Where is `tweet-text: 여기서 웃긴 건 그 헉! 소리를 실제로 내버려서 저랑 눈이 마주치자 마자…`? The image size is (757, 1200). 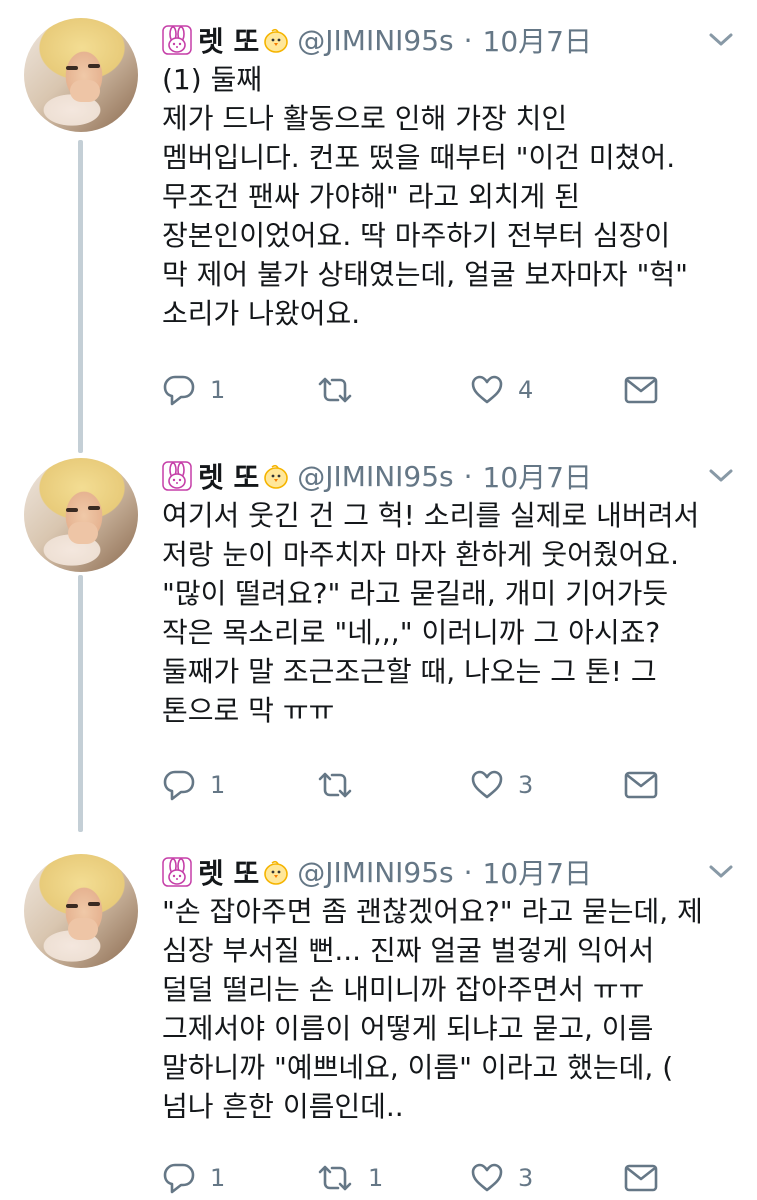 tweet-text: 여기서 웃긴 건 그 헉! 소리를 실제로 내버려서 저랑 눈이 마주치자 마자… is located at coordinates (431, 613).